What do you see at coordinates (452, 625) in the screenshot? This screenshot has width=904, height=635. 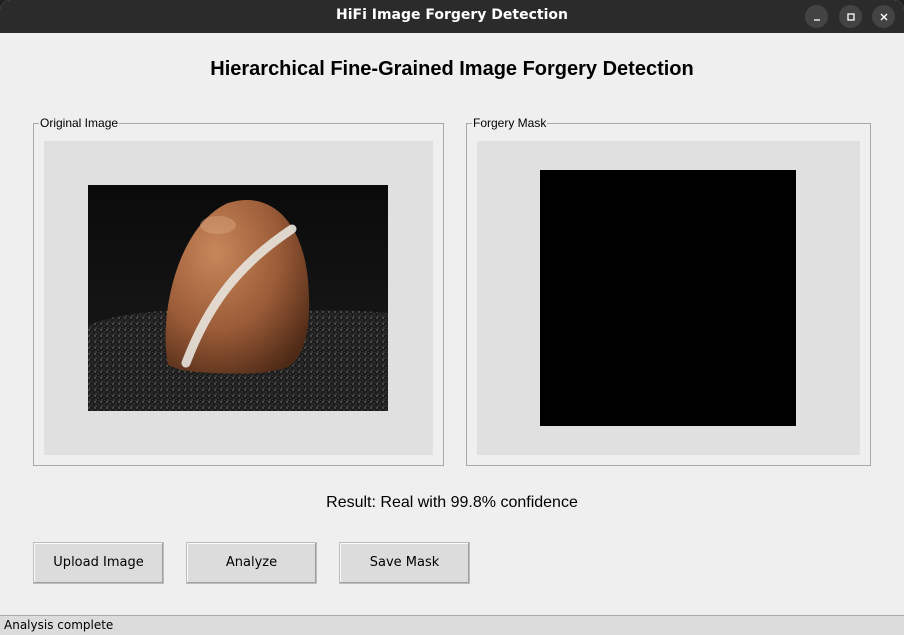 I see `status-bar: Analysis complete` at bounding box center [452, 625].